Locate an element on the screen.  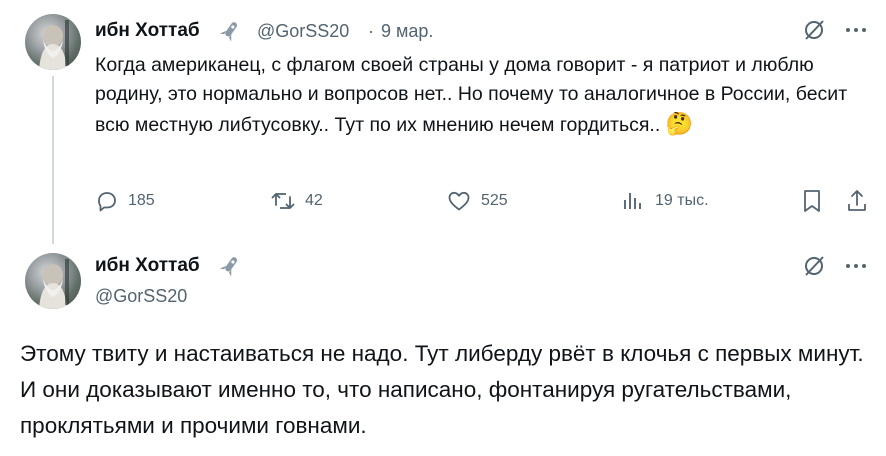
reply-button: 185 is located at coordinates (125, 201).